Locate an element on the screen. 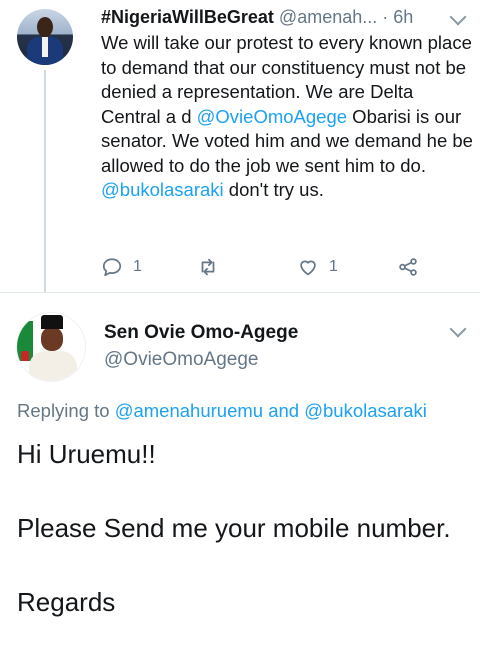  tweet-header: #NigeriaWillBeGreat @amenah... · 6h is located at coordinates (257, 17).